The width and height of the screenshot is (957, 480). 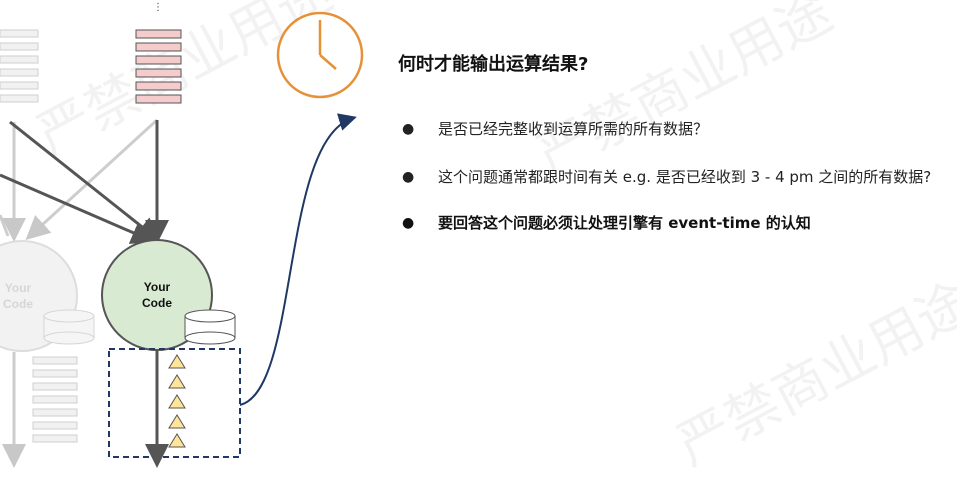 I want to click on state-store-faded-icon, so click(x=69, y=327).